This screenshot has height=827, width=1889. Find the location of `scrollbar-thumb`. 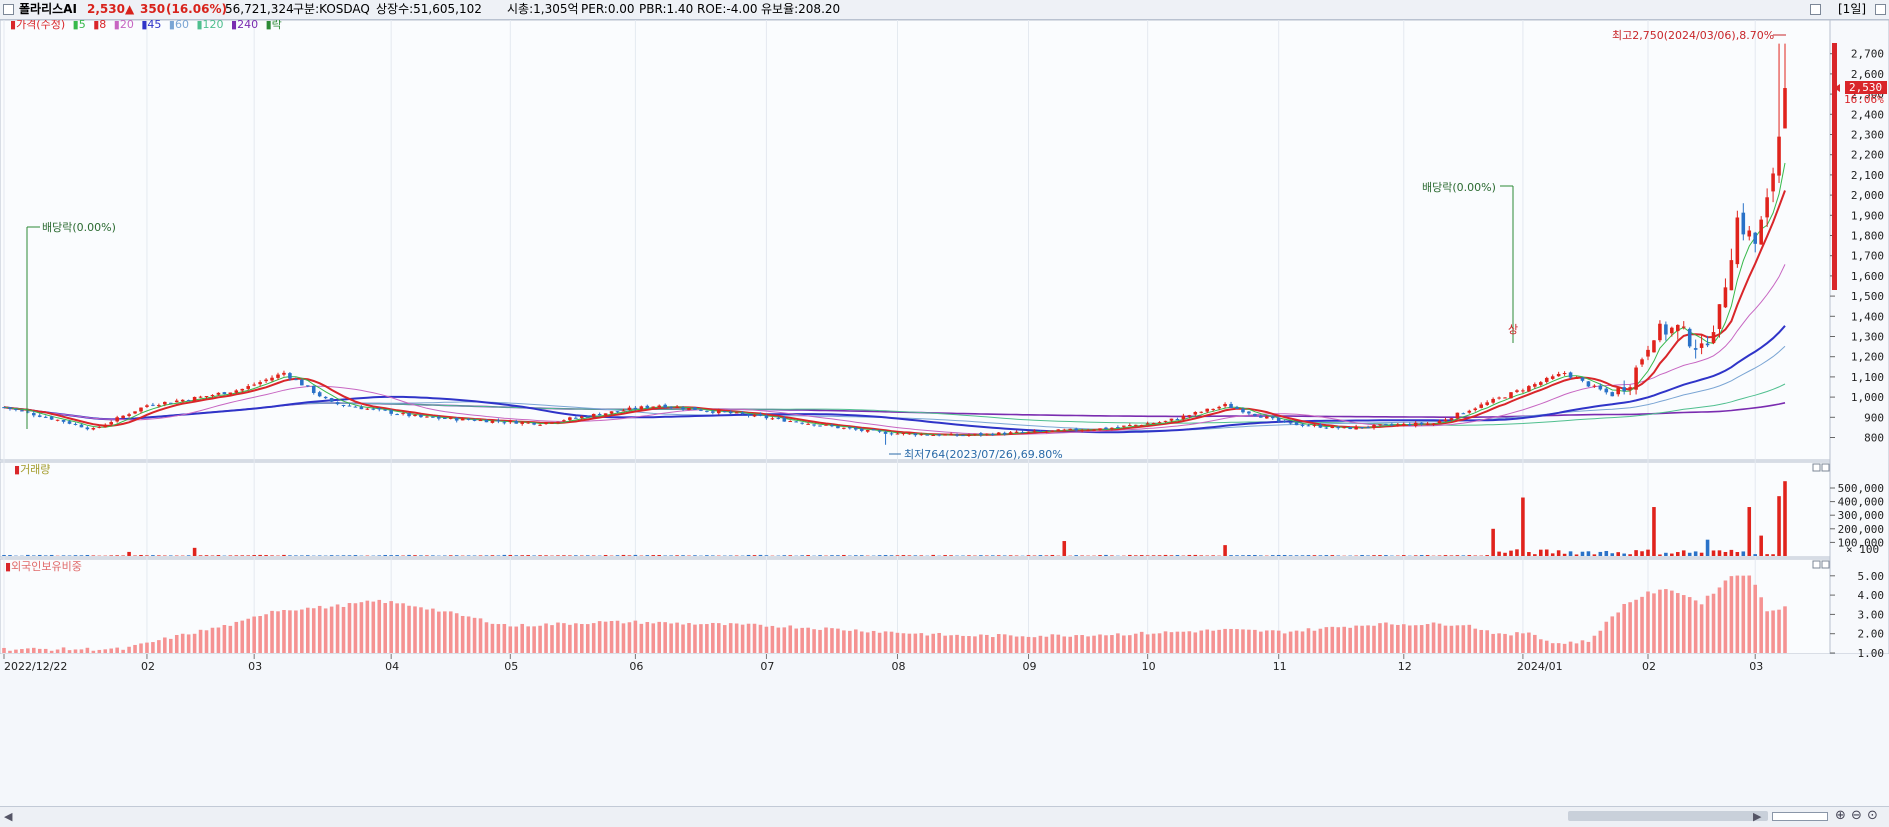

scrollbar-thumb is located at coordinates (1668, 816).